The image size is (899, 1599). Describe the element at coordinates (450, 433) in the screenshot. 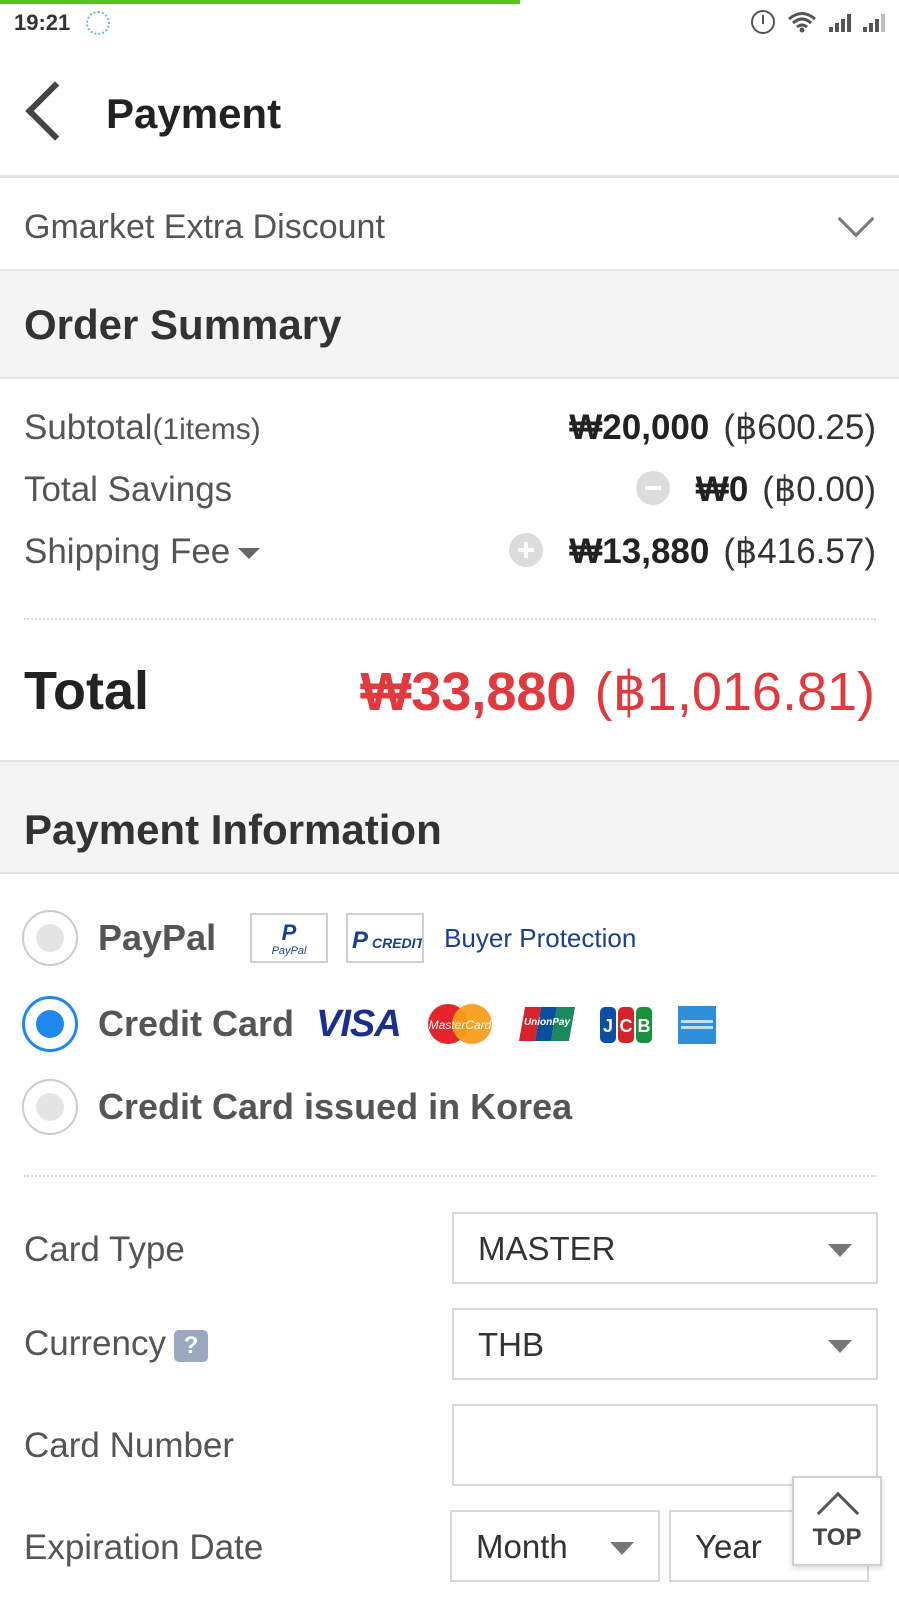

I see `subtotal-row: Subtotal(1items) ₩20,000 (฿600.25)` at that location.